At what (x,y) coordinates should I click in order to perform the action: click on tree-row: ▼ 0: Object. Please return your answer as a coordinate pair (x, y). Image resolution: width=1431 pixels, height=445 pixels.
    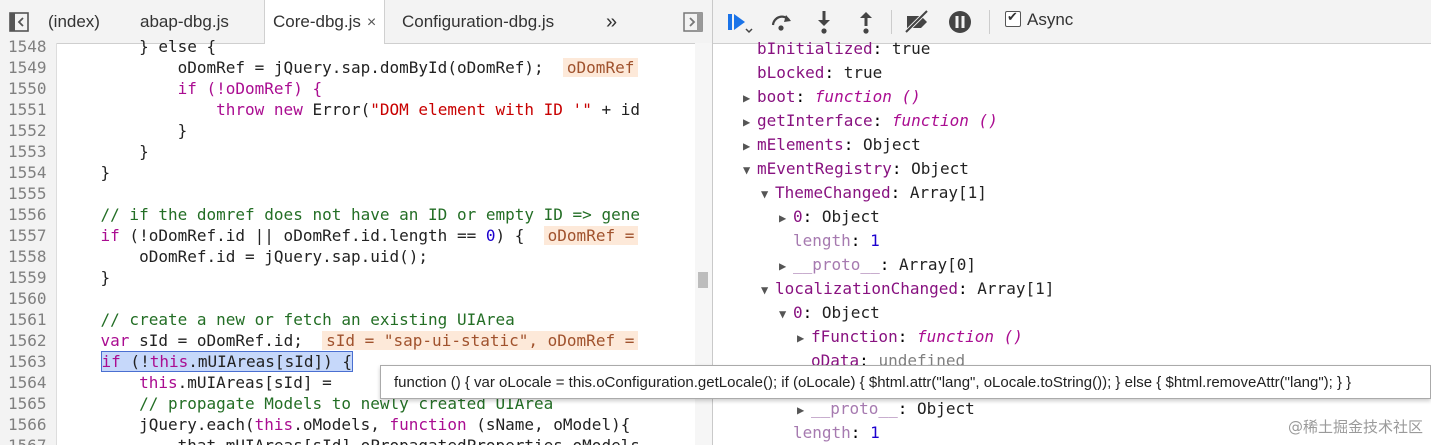
    Looking at the image, I should click on (829, 313).